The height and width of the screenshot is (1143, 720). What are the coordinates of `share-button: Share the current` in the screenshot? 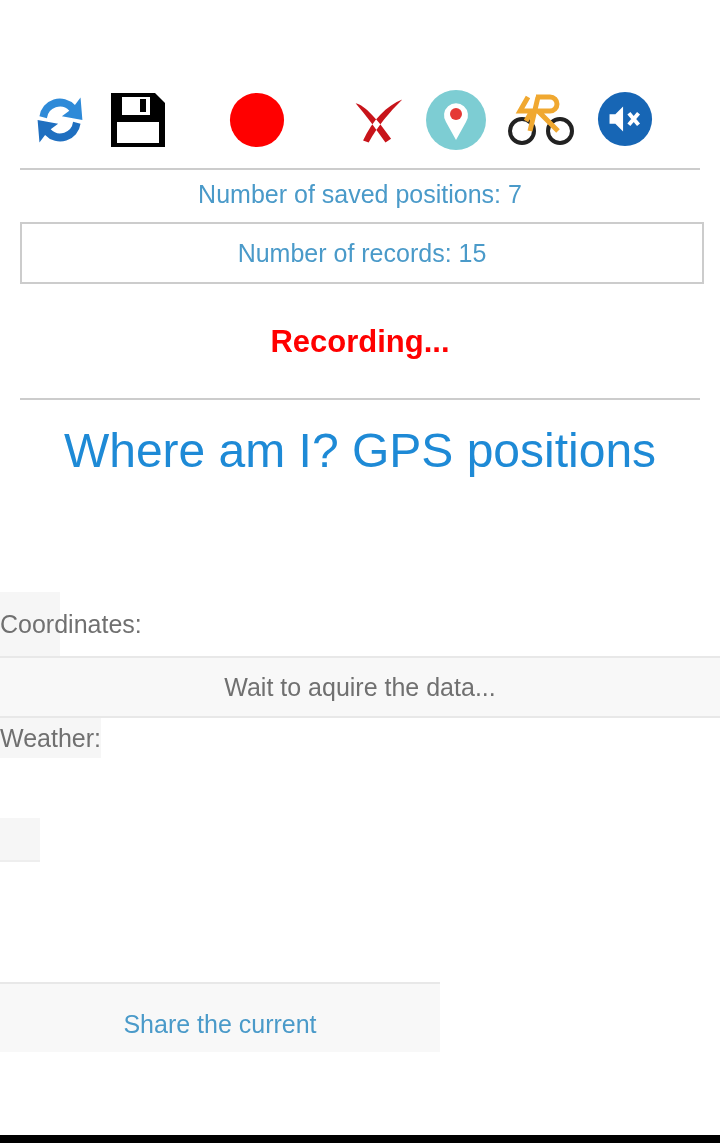 It's located at (220, 1017).